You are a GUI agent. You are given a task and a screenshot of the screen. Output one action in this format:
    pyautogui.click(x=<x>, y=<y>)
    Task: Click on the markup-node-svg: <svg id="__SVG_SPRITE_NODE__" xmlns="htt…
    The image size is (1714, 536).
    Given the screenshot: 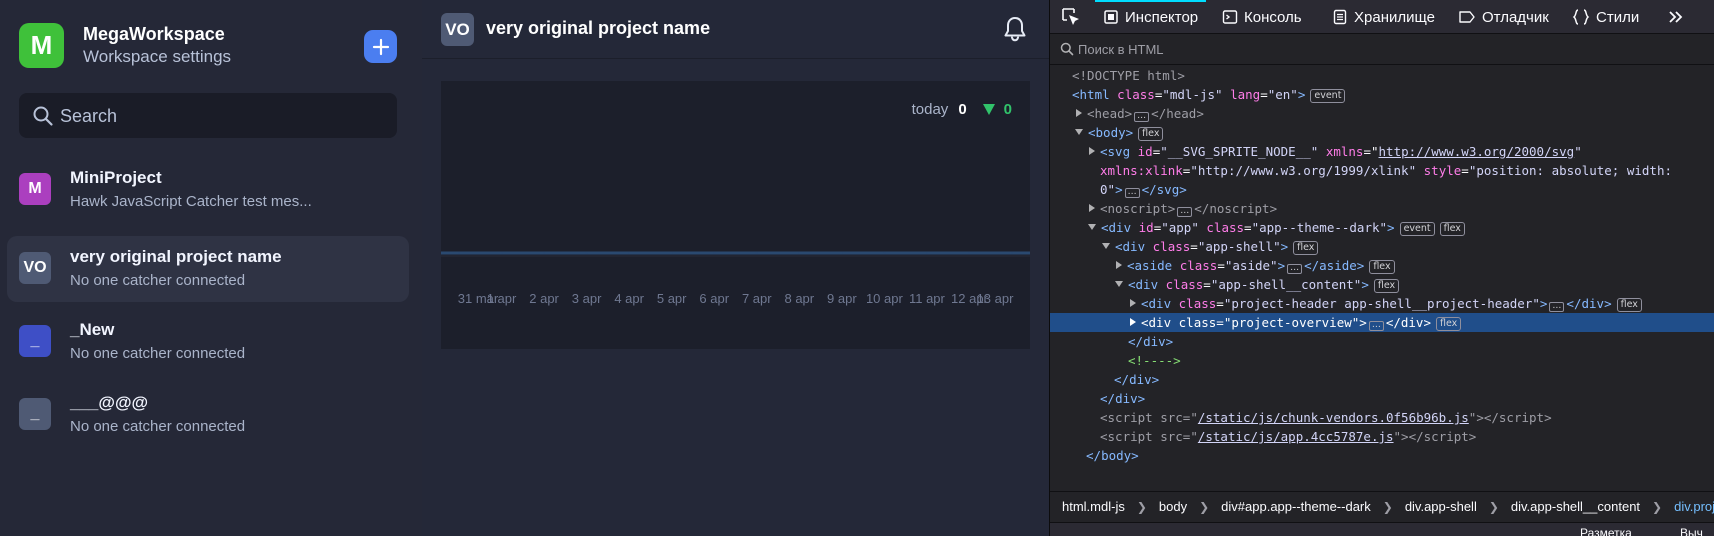 What is the action you would take?
    pyautogui.click(x=1382, y=151)
    